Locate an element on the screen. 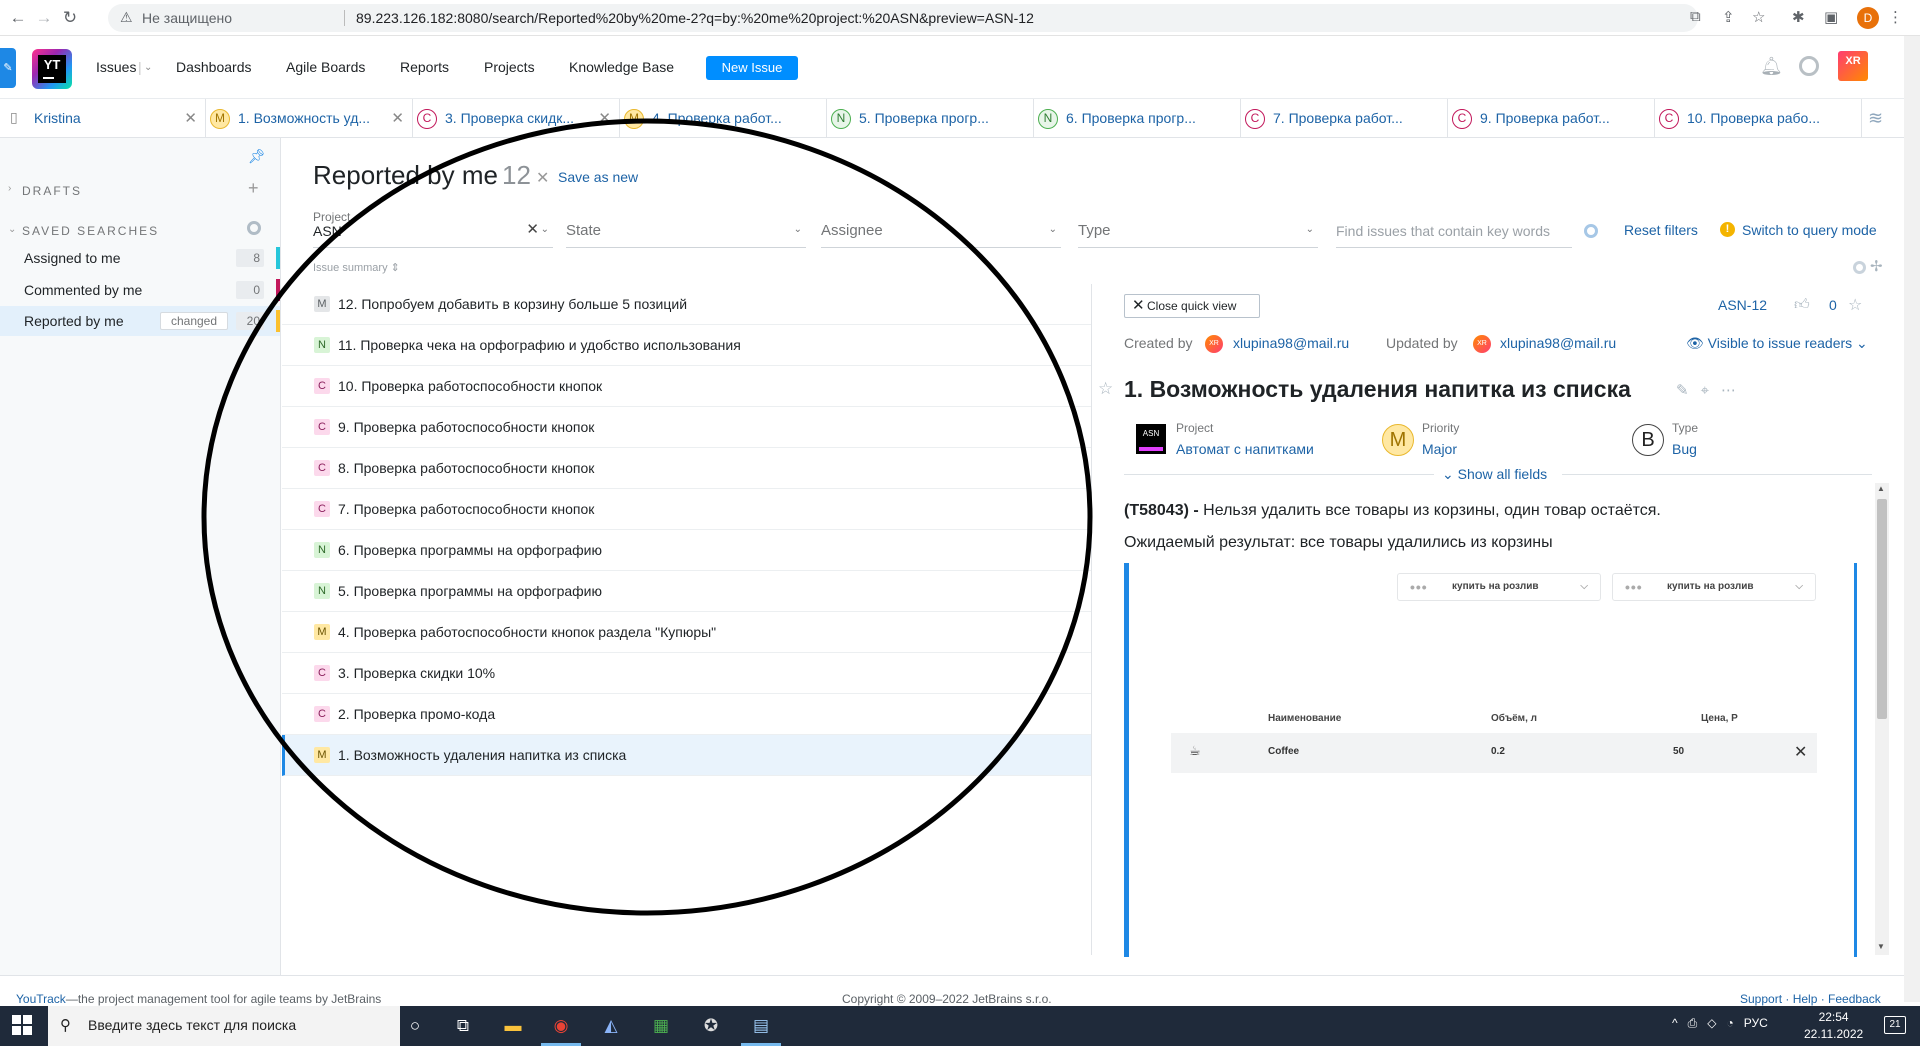 Image resolution: width=1920 pixels, height=1046 pixels. youtrack-link: YouTrack is located at coordinates (41, 999).